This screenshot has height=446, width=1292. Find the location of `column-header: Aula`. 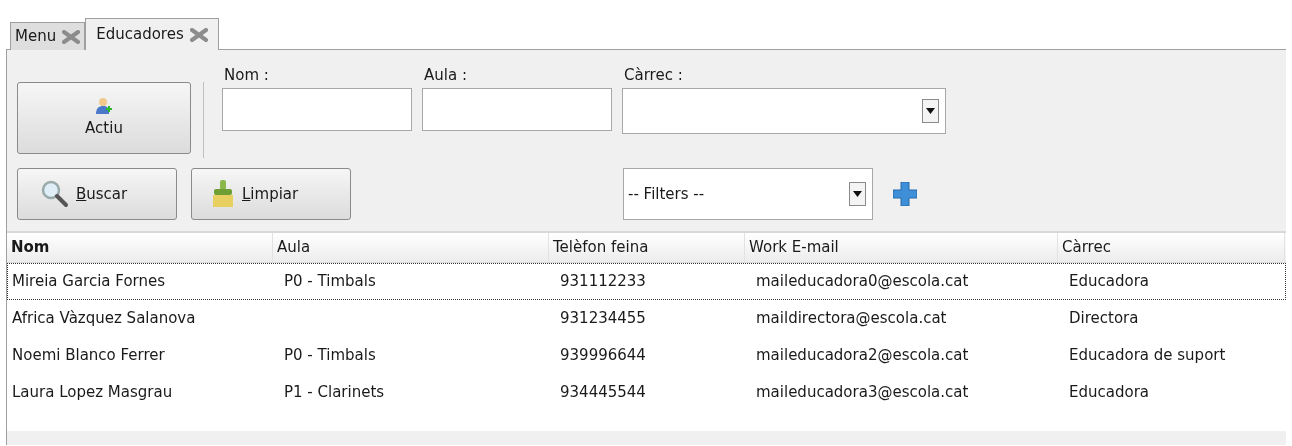

column-header: Aula is located at coordinates (411, 247).